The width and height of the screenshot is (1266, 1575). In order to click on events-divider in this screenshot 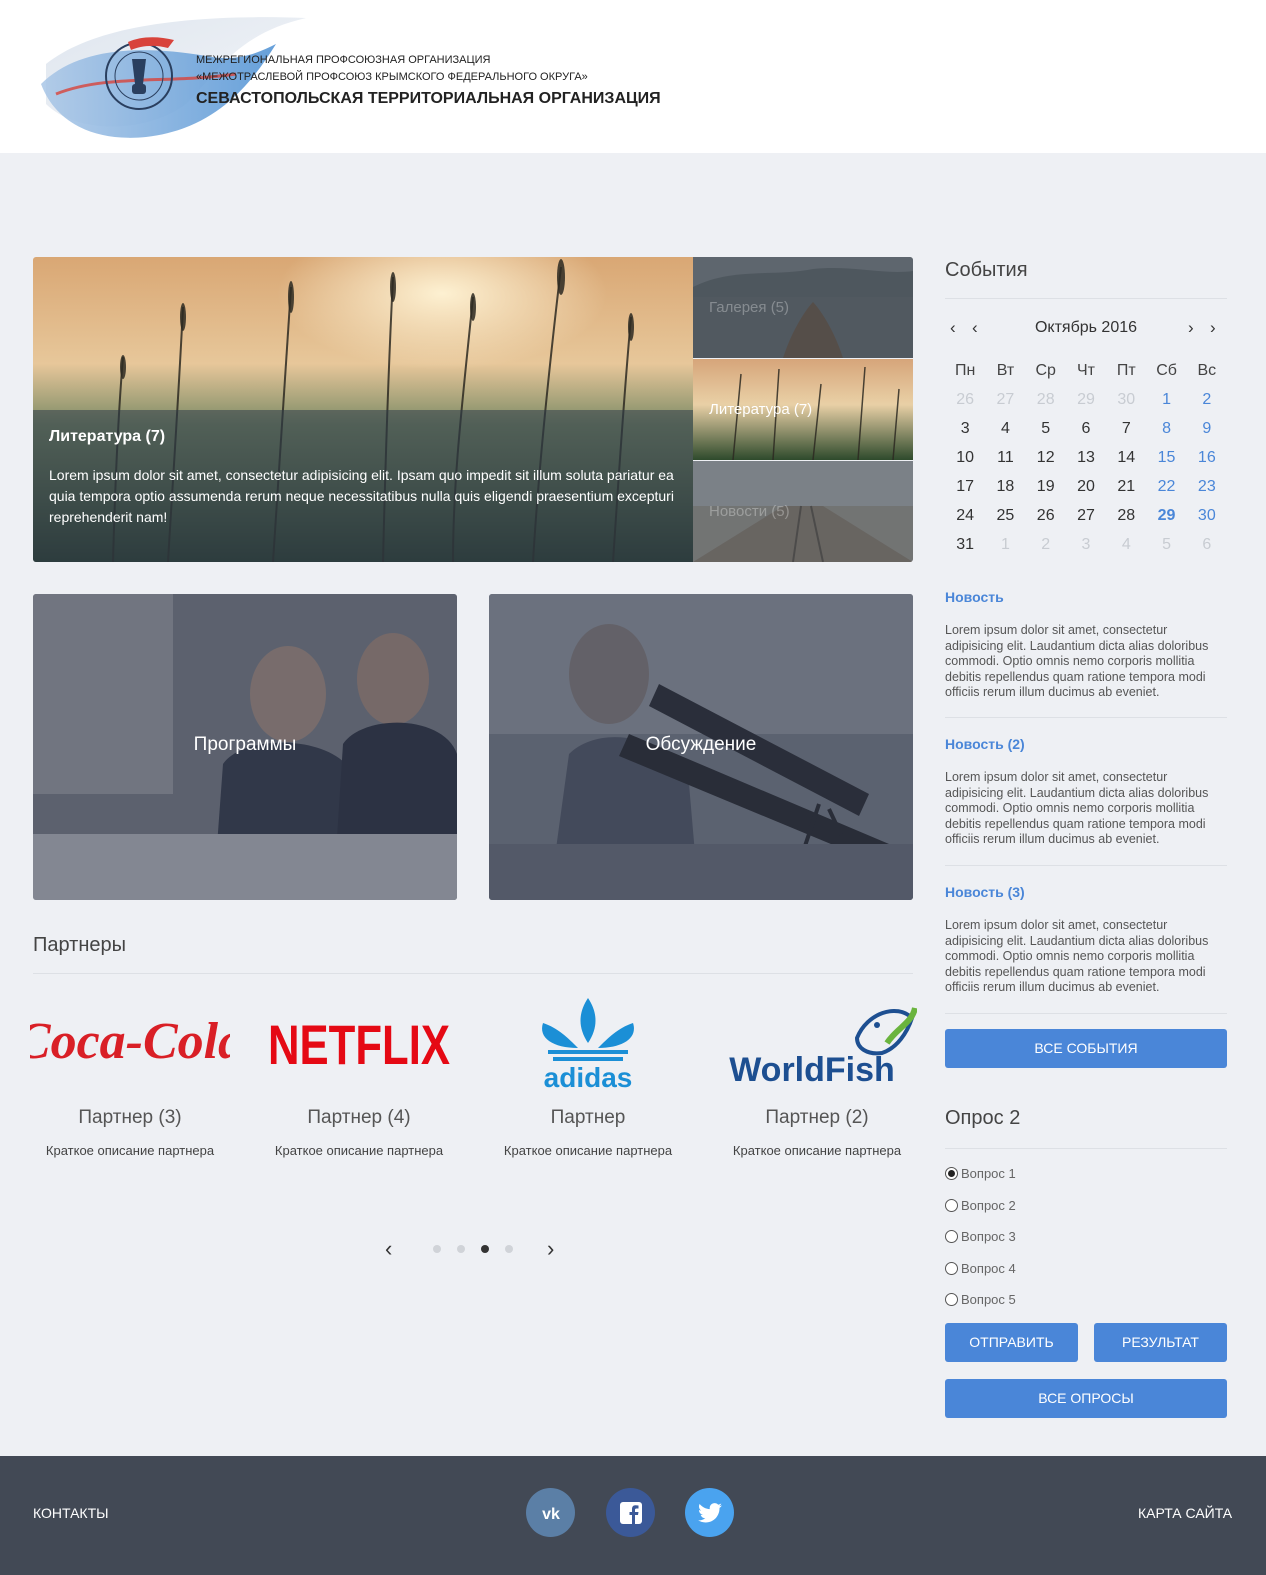, I will do `click(1086, 298)`.